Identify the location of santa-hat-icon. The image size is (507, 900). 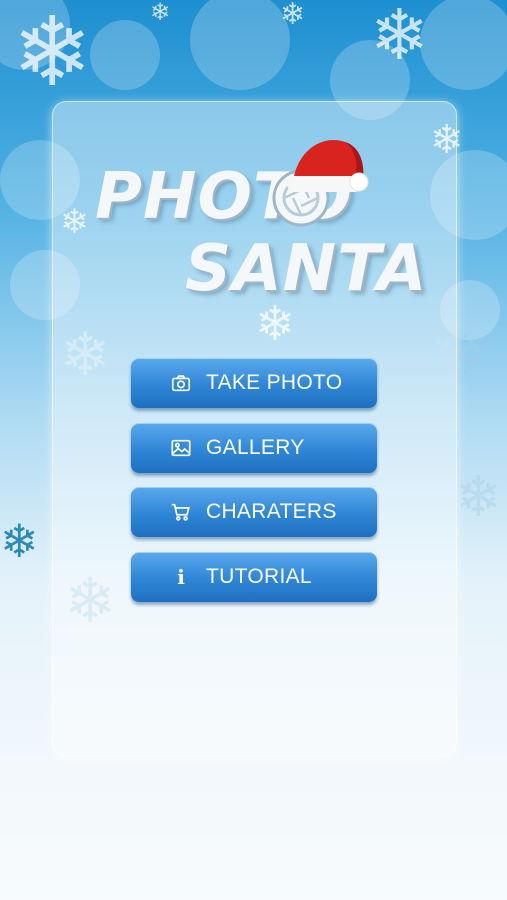
(328, 165).